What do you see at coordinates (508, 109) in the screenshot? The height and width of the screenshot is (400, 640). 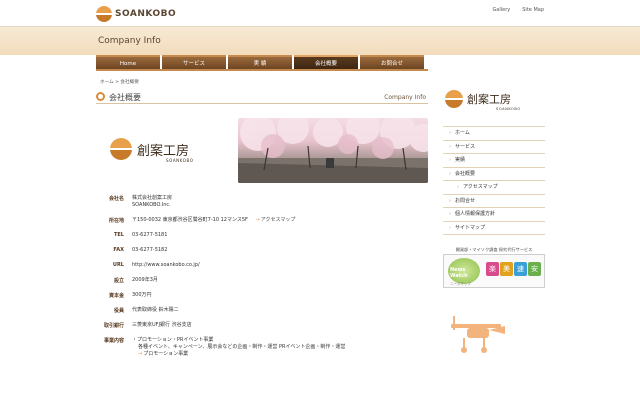 I see `sidebar-logo-sub: SOANKOBO` at bounding box center [508, 109].